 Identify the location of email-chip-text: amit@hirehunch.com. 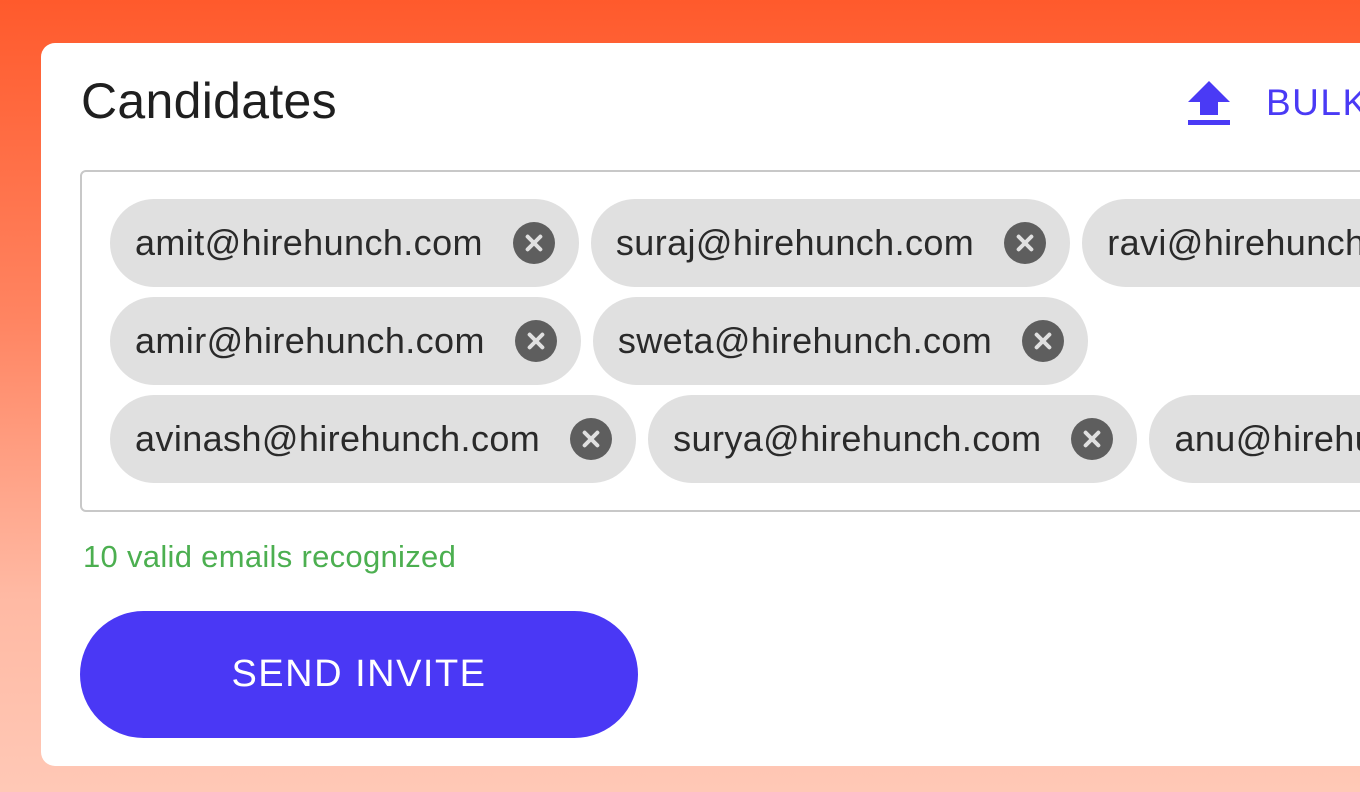
(309, 242).